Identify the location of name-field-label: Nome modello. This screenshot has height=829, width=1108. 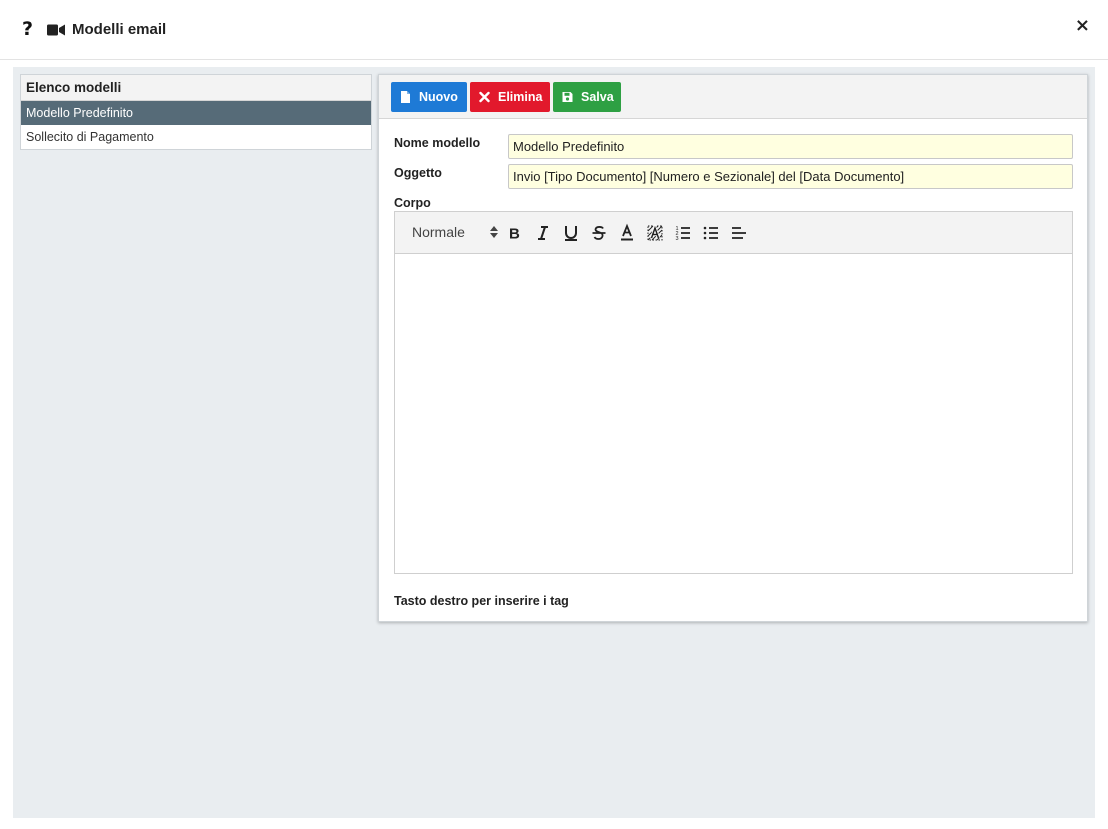
(437, 143).